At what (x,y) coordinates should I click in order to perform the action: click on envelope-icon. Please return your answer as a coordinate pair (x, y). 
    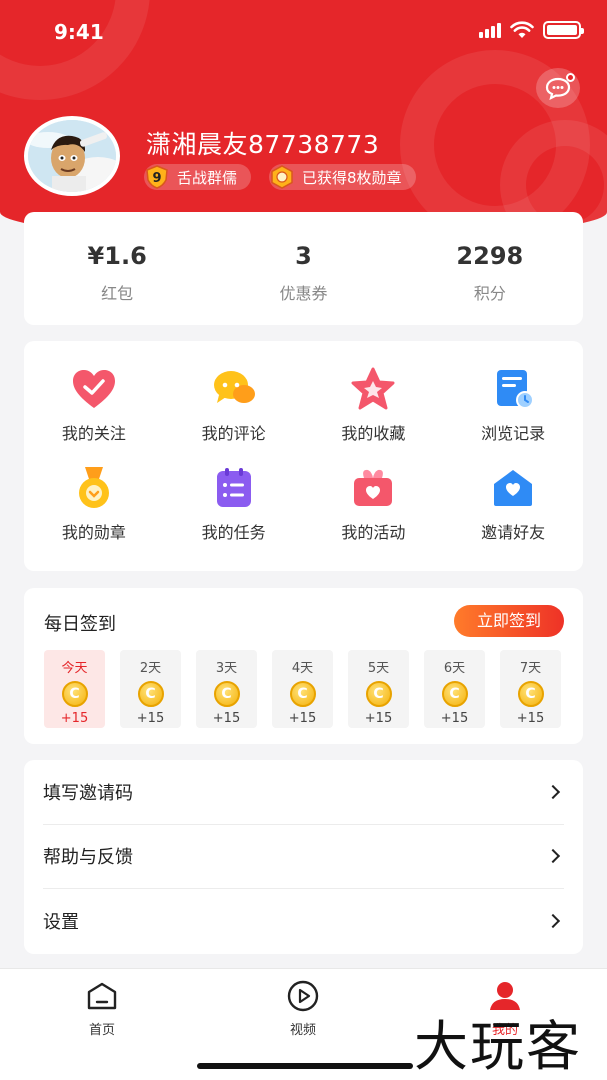
    Looking at the image, I should click on (513, 488).